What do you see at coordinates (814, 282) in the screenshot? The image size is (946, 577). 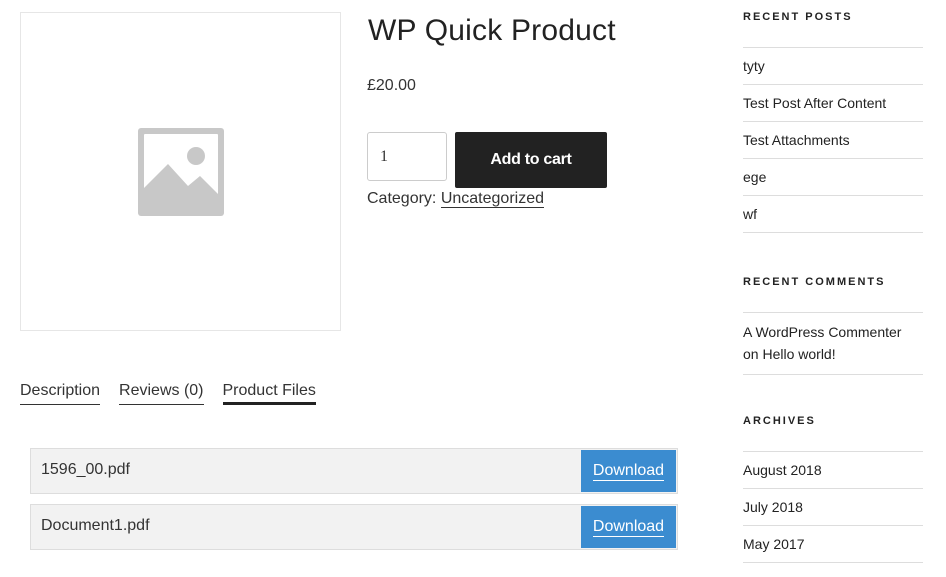 I see `recent-comments-title: RECENT COMMENTS` at bounding box center [814, 282].